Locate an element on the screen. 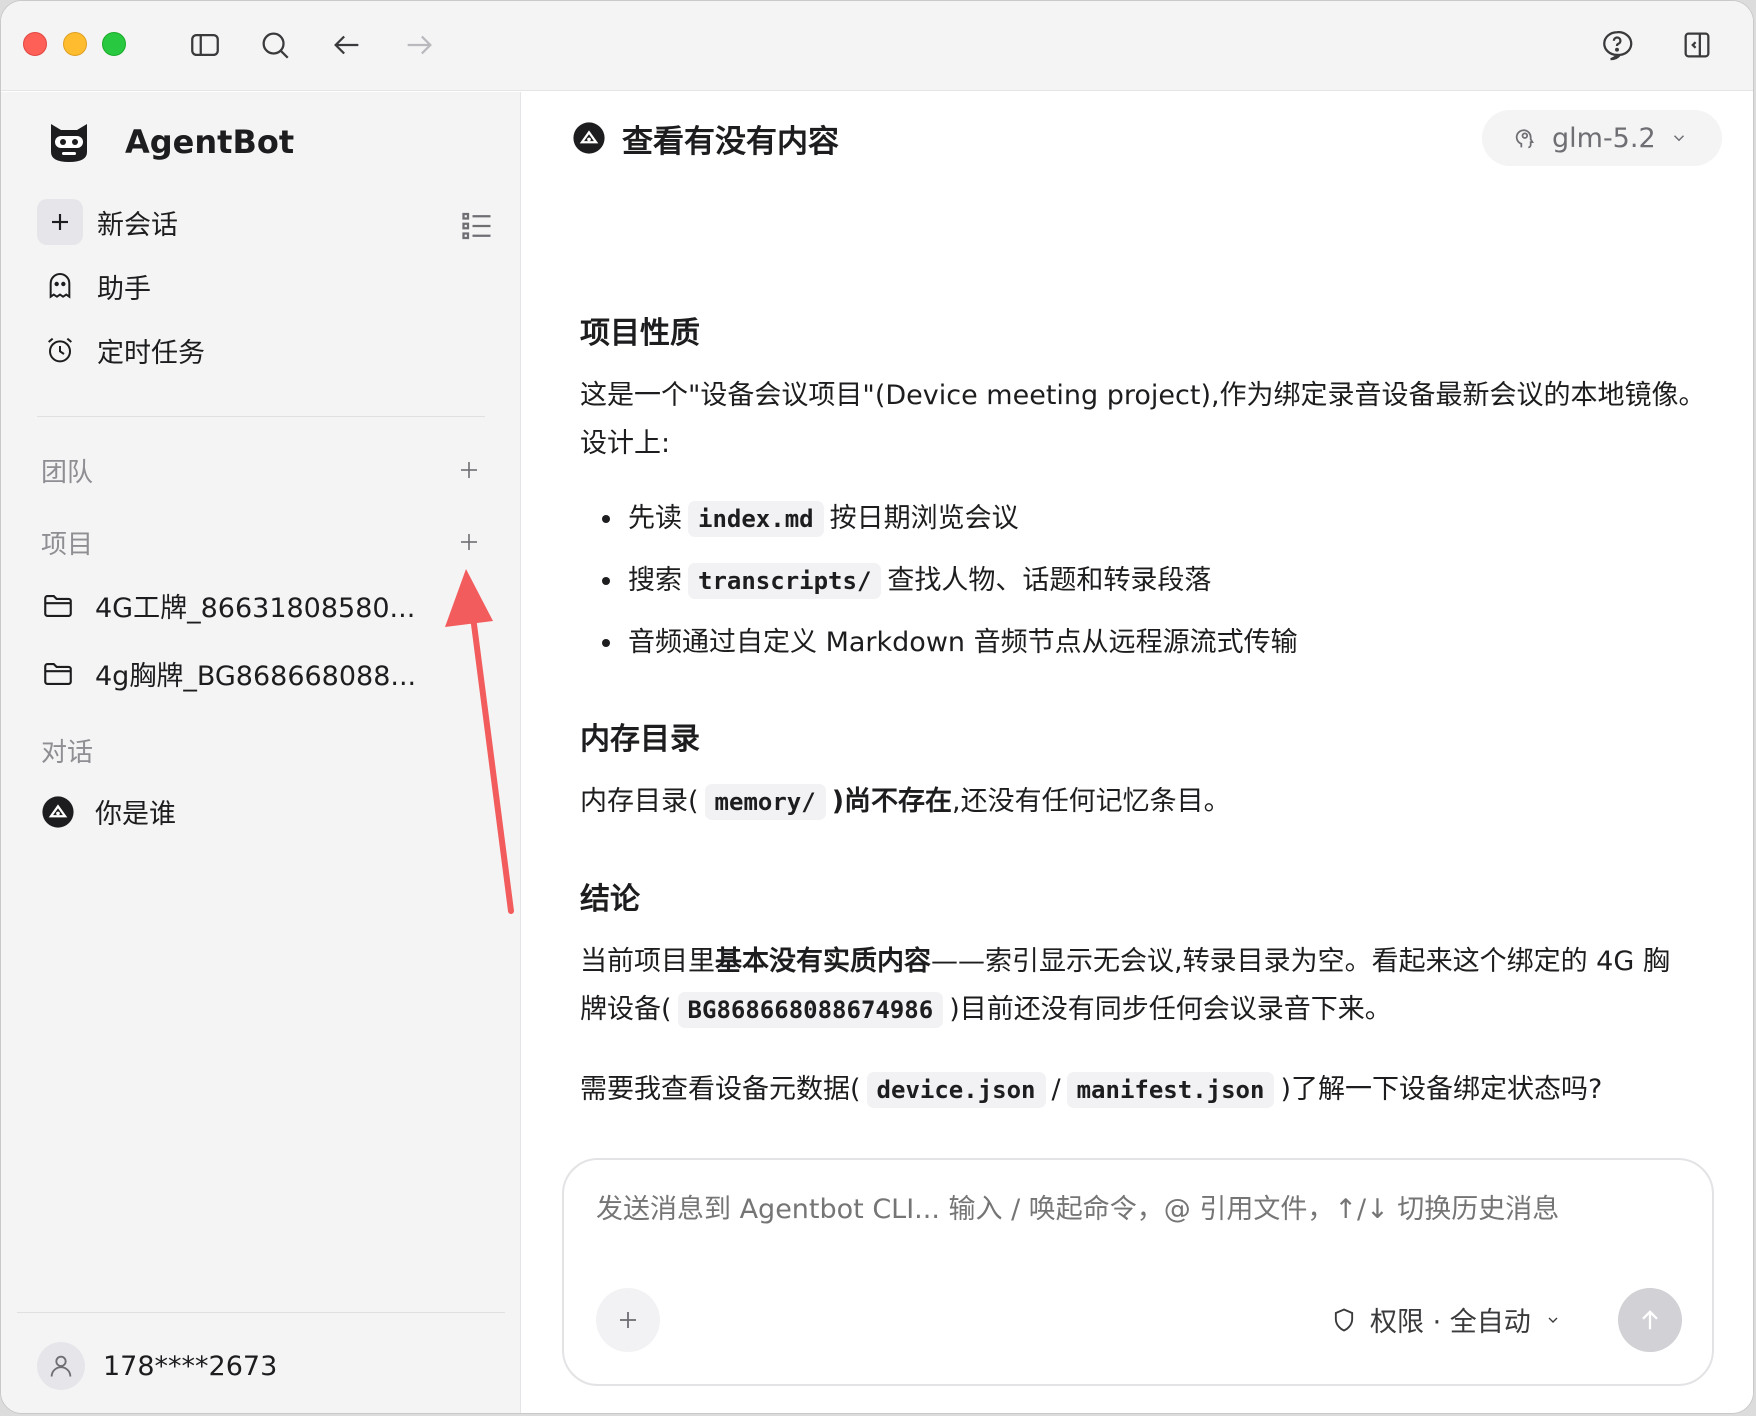  sidebar-divider is located at coordinates (261, 416).